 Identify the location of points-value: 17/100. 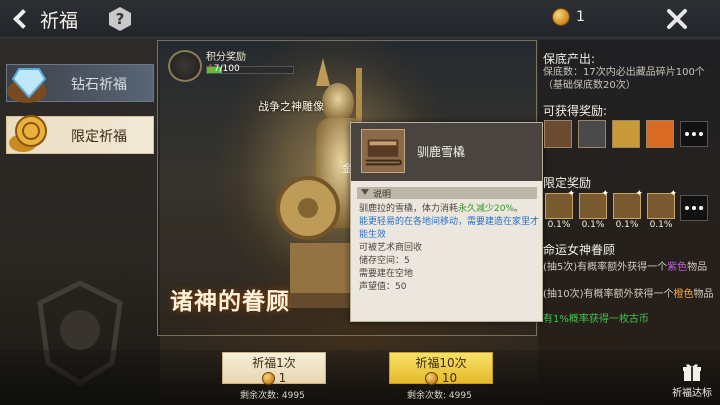
(224, 69).